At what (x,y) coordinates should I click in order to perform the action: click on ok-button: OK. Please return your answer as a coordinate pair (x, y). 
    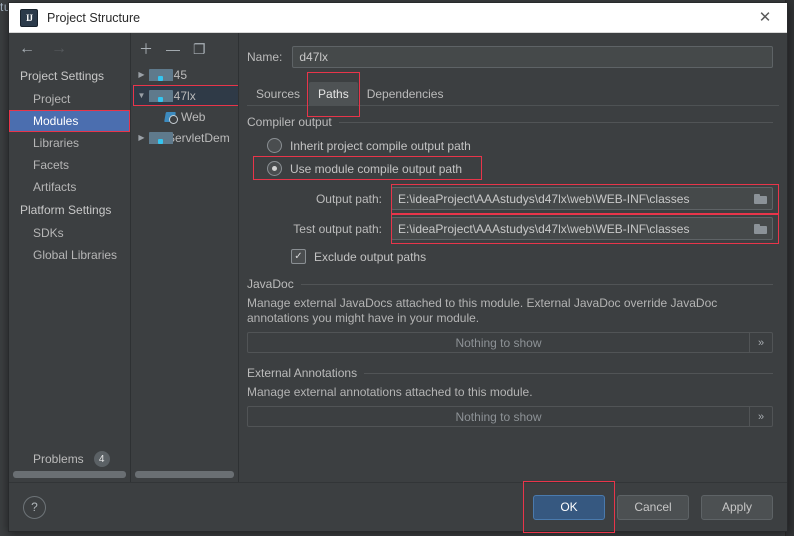
    Looking at the image, I should click on (569, 507).